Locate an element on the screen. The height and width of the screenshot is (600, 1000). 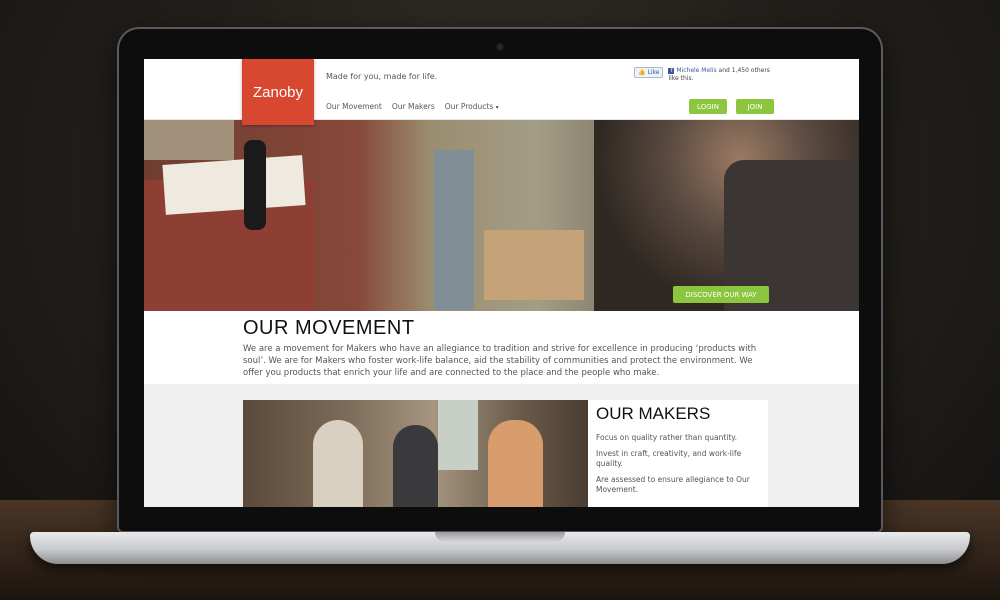
join-button: JOIN is located at coordinates (755, 106).